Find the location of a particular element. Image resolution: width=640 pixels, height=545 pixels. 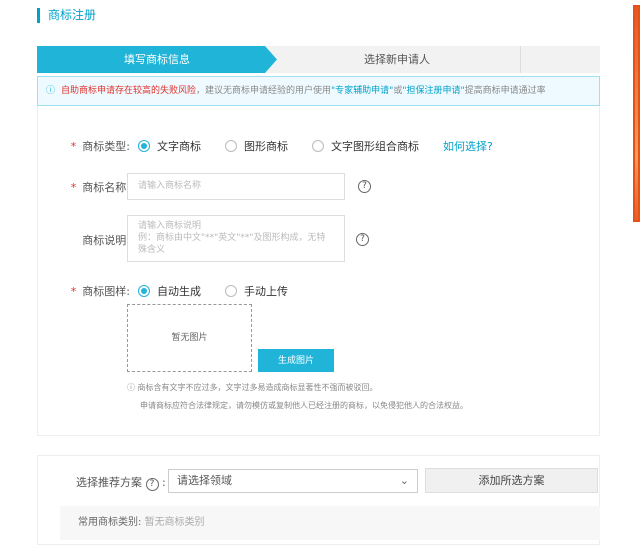

common-label: 常用商标类别: is located at coordinates (110, 522).